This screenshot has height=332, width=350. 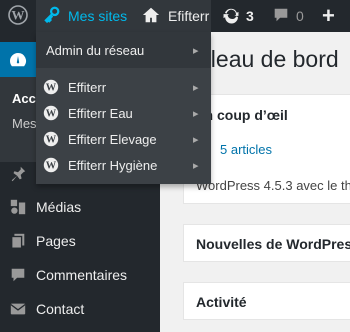 I want to click on submenu-my-sites: Mes, so click(x=24, y=123).